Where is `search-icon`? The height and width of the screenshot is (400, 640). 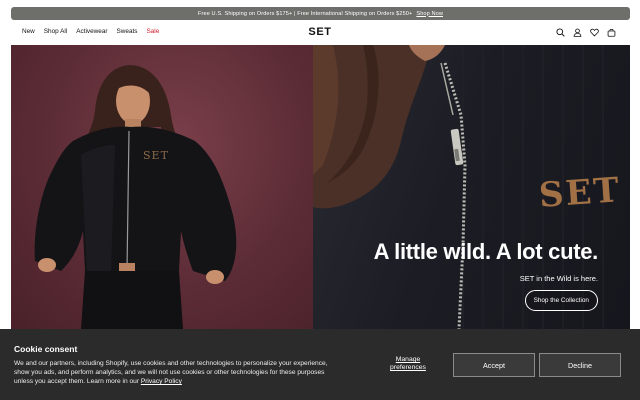 search-icon is located at coordinates (560, 32).